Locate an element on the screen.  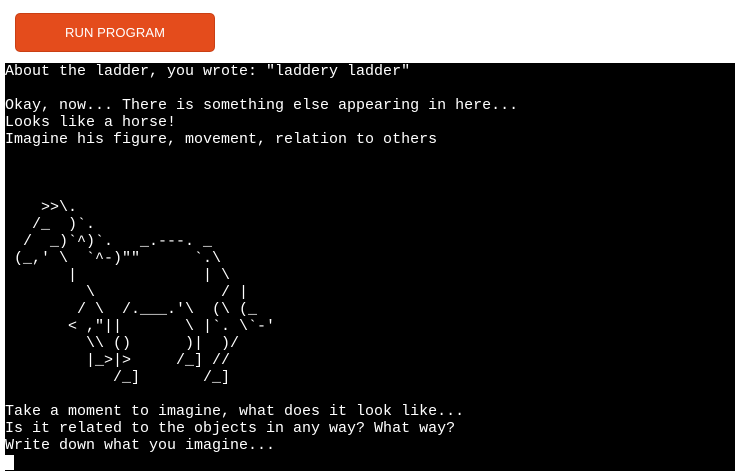
terminal-input-line is located at coordinates (370, 462).